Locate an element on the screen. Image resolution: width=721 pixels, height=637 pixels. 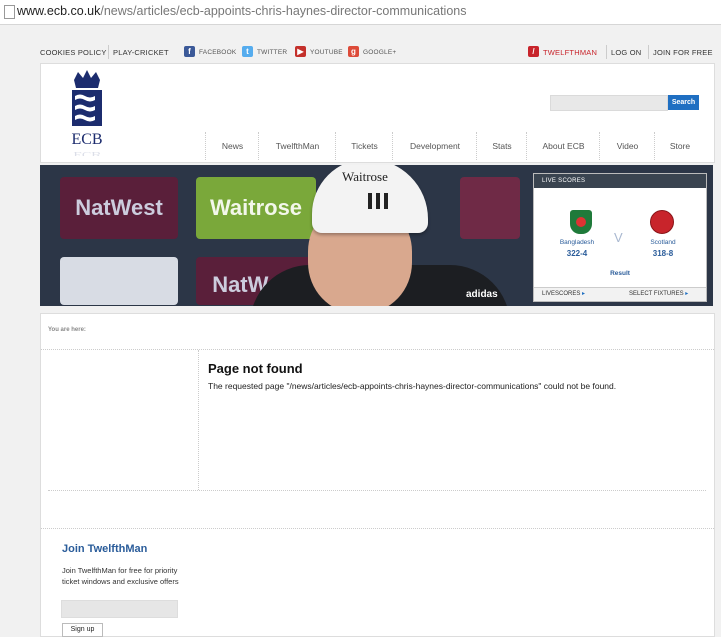
sponsor-board: NatWest is located at coordinates (119, 208).